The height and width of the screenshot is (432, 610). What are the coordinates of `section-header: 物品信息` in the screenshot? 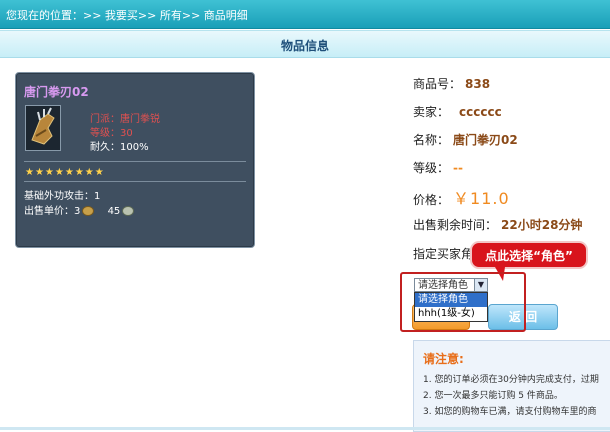 It's located at (305, 44).